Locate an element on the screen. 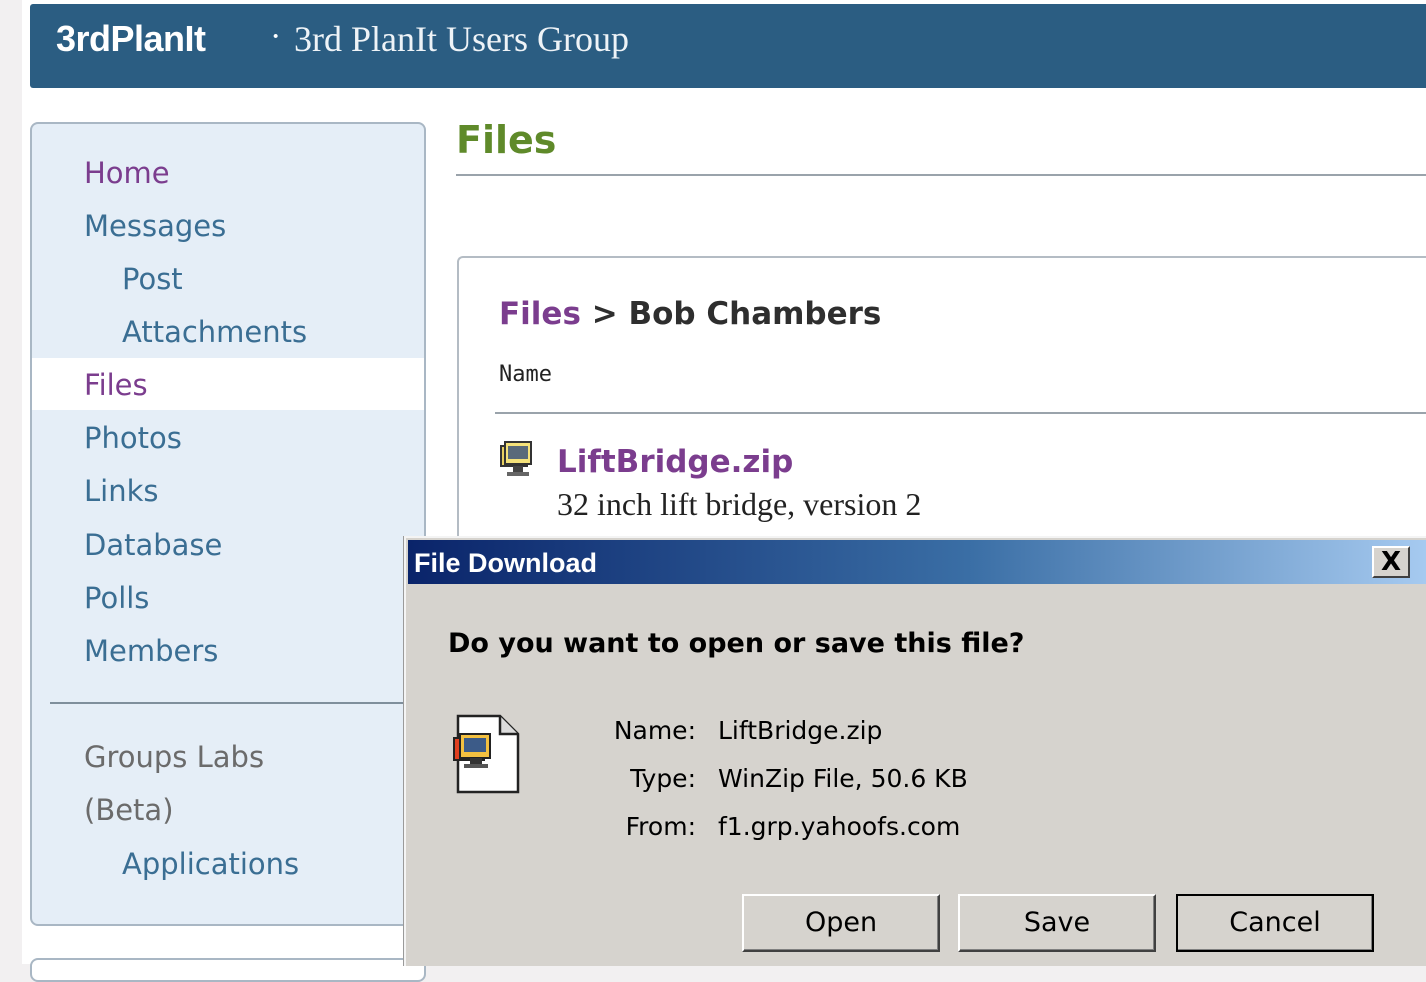  breadcrumb-files-link: Files is located at coordinates (540, 314).